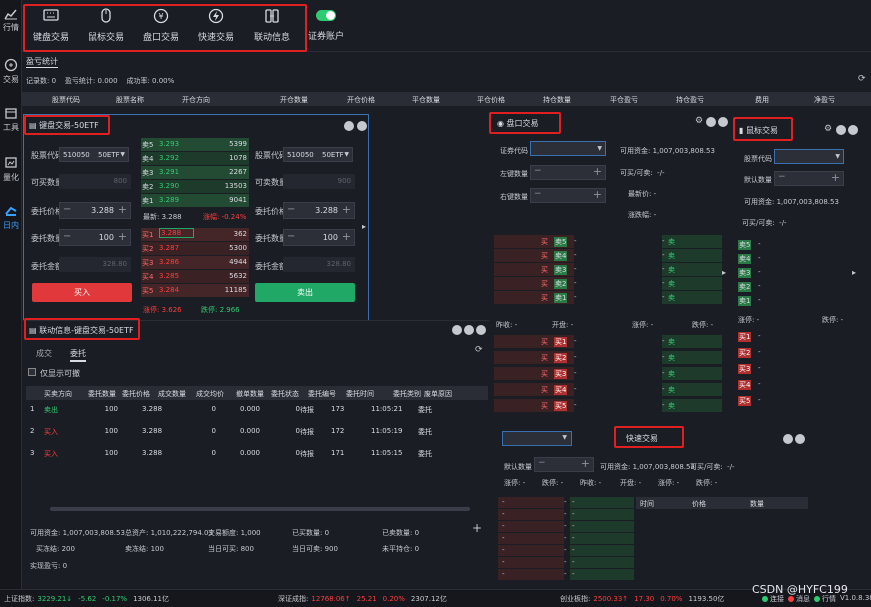 The image size is (871, 607). I want to click on bid-row: 买2 3.287 5300, so click(195, 248).